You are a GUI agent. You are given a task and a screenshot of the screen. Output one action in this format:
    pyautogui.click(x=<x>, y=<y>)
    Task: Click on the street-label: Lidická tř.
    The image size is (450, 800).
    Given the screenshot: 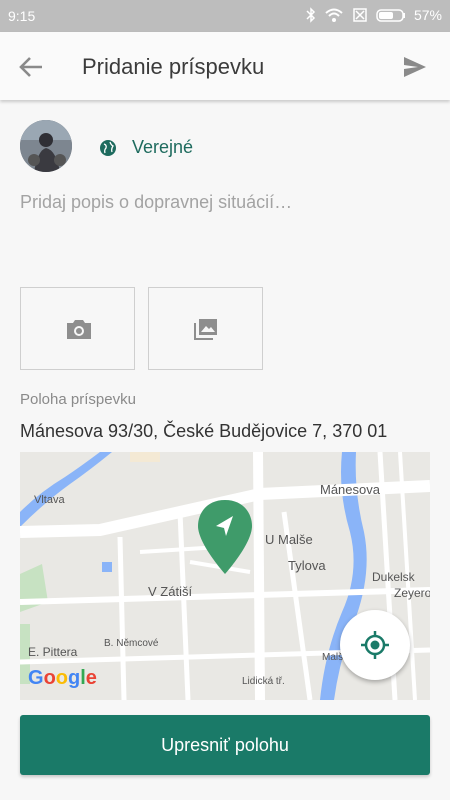 What is the action you would take?
    pyautogui.click(x=263, y=681)
    